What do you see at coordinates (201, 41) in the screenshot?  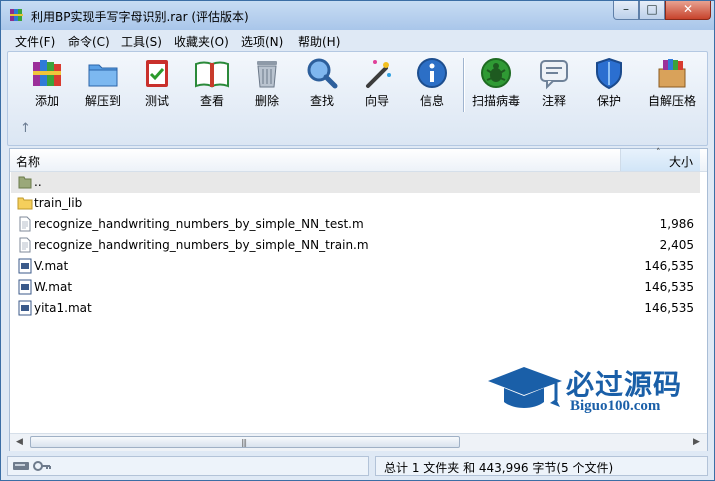 I see `menu-favorites: 收藏夹(O)` at bounding box center [201, 41].